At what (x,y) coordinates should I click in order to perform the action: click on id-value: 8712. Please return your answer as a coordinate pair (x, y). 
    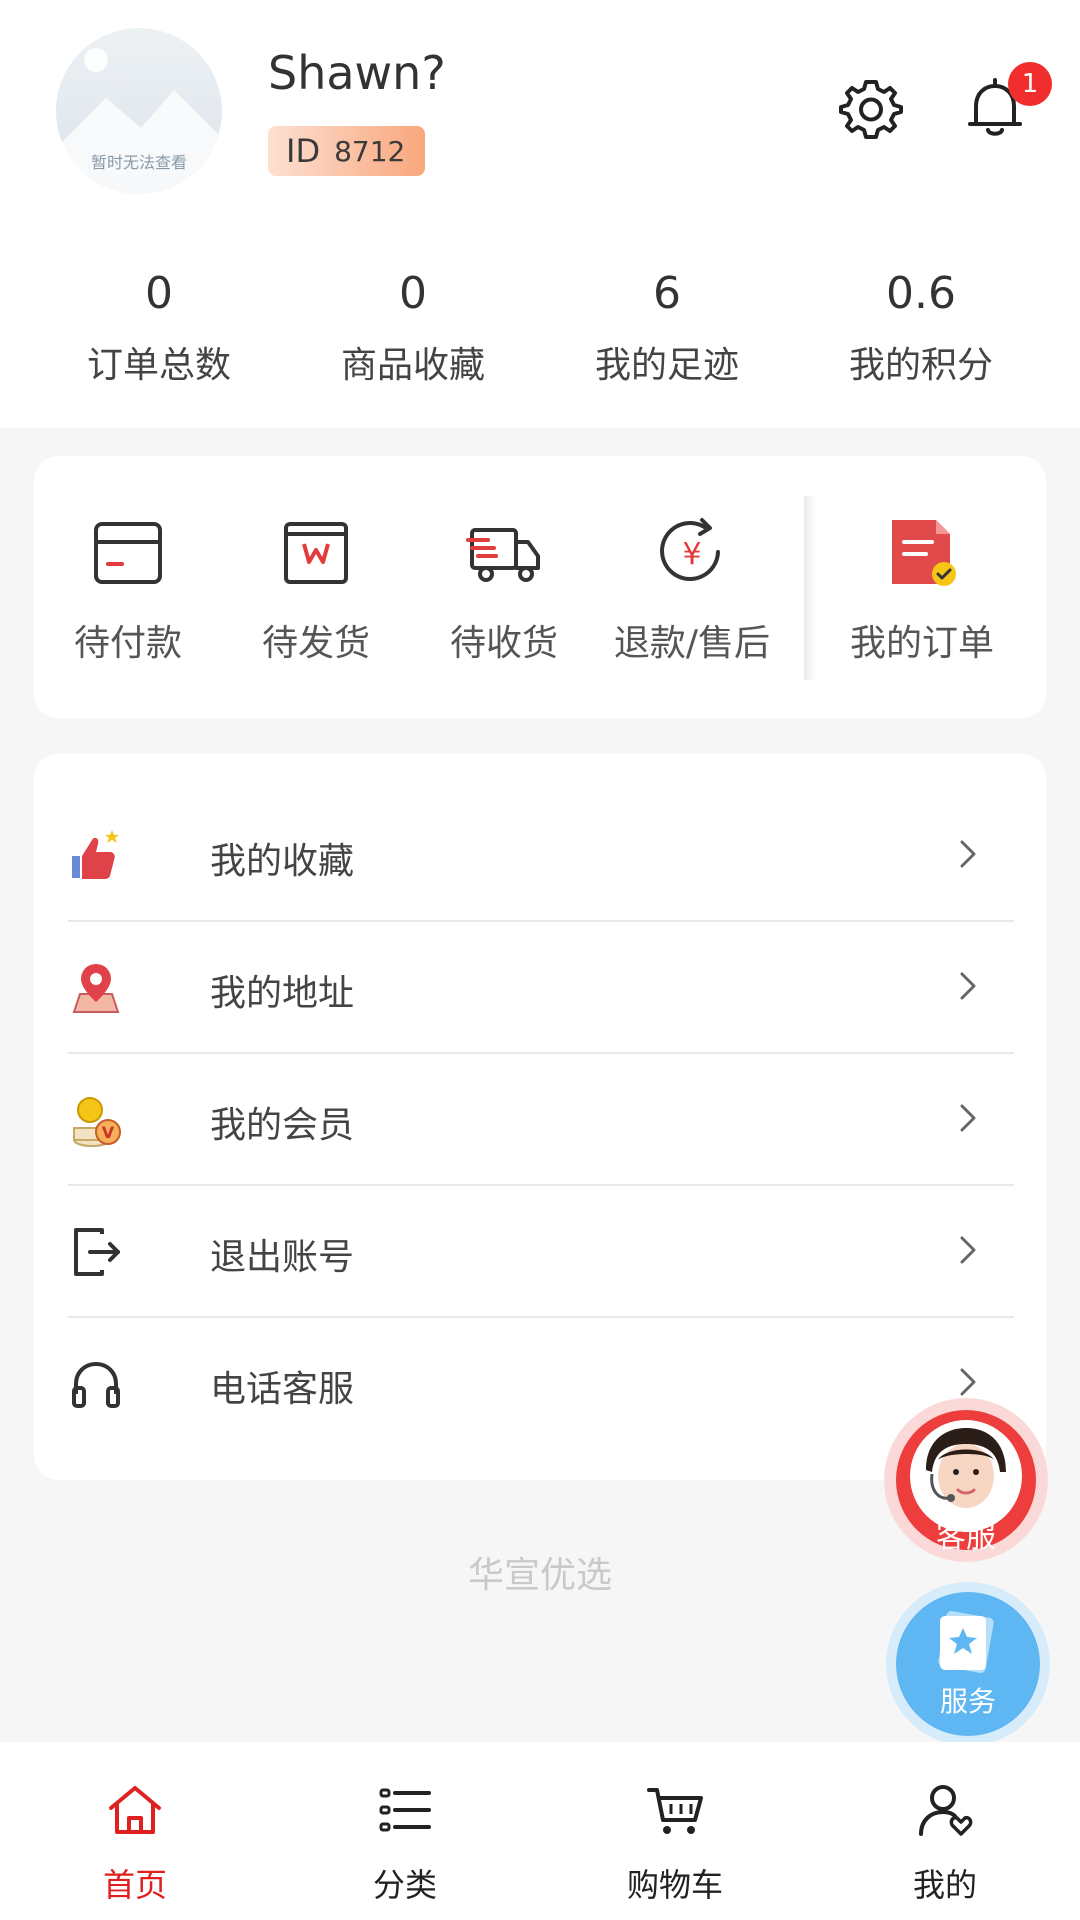
    Looking at the image, I should click on (370, 151).